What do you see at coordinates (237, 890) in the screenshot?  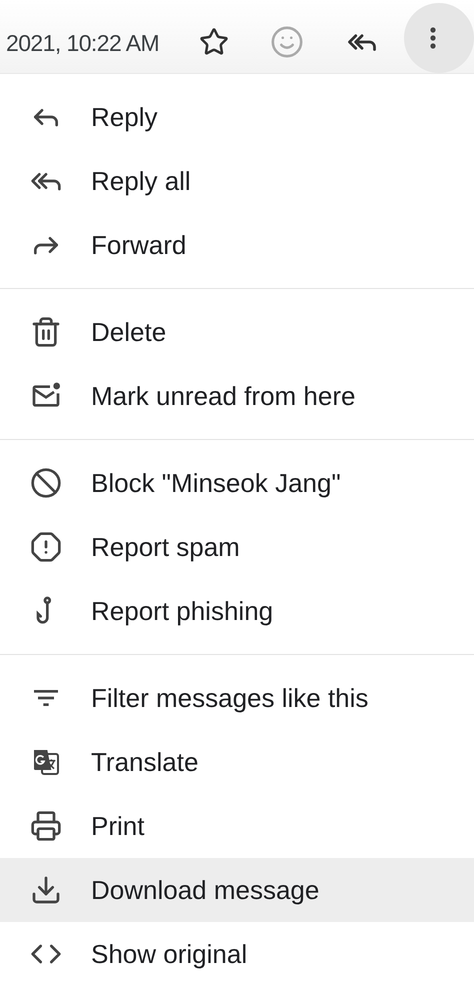 I see `menu-item: Download message` at bounding box center [237, 890].